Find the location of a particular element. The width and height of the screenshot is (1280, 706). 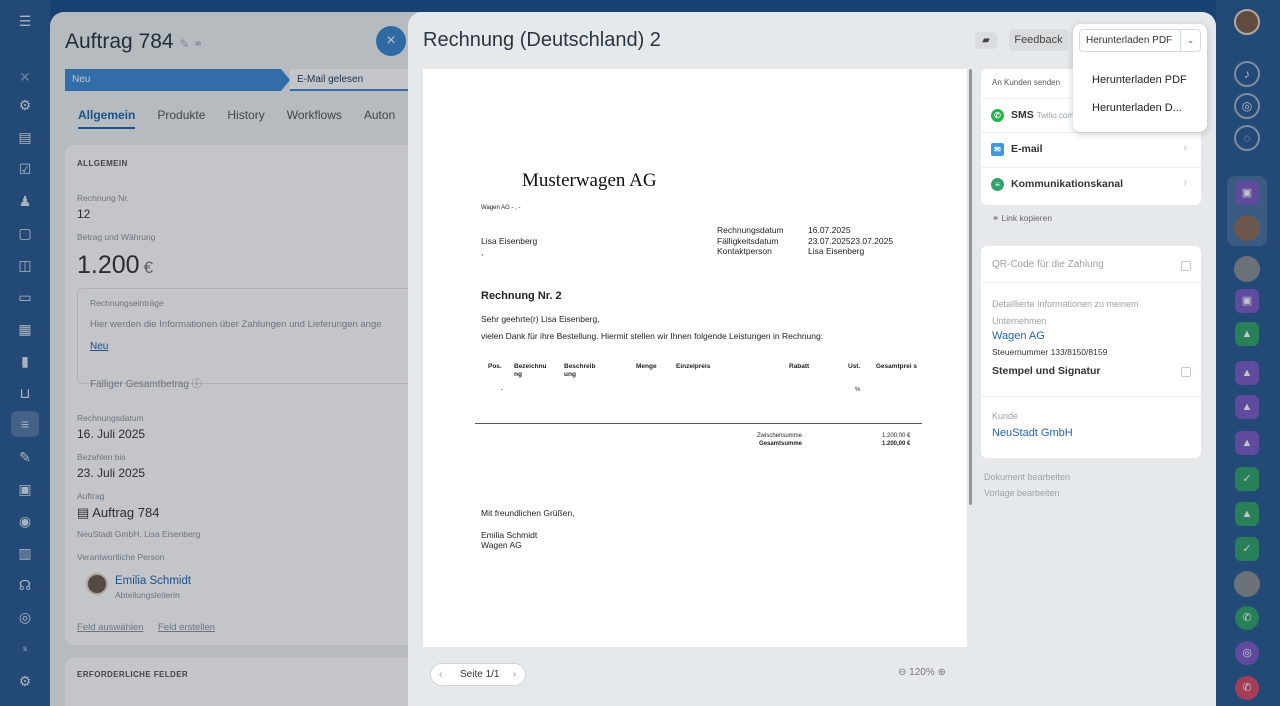

printer-icon: ▰ is located at coordinates (986, 40).